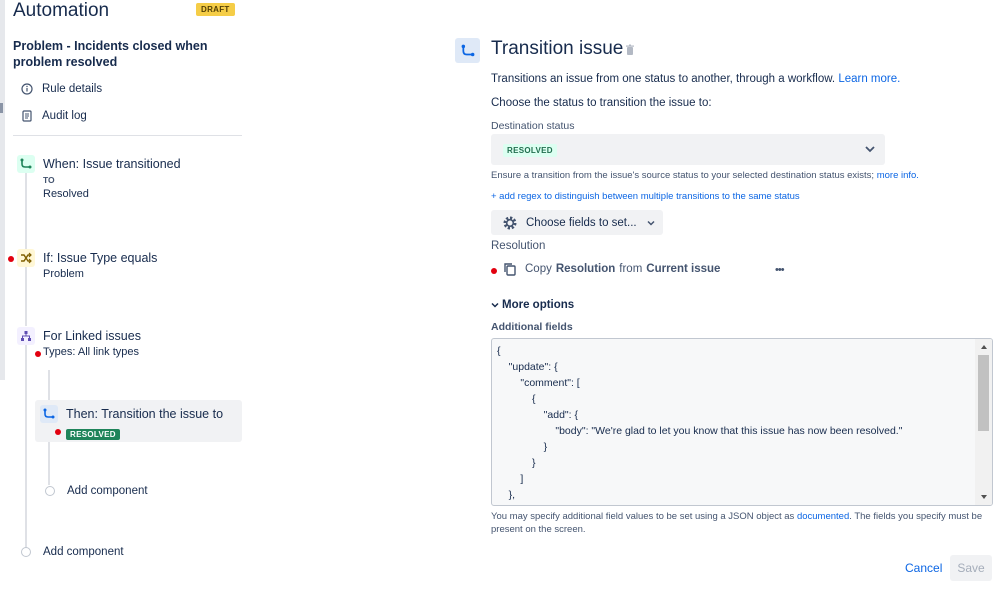 The height and width of the screenshot is (593, 999). What do you see at coordinates (538, 305) in the screenshot?
I see `more-options-label: More options` at bounding box center [538, 305].